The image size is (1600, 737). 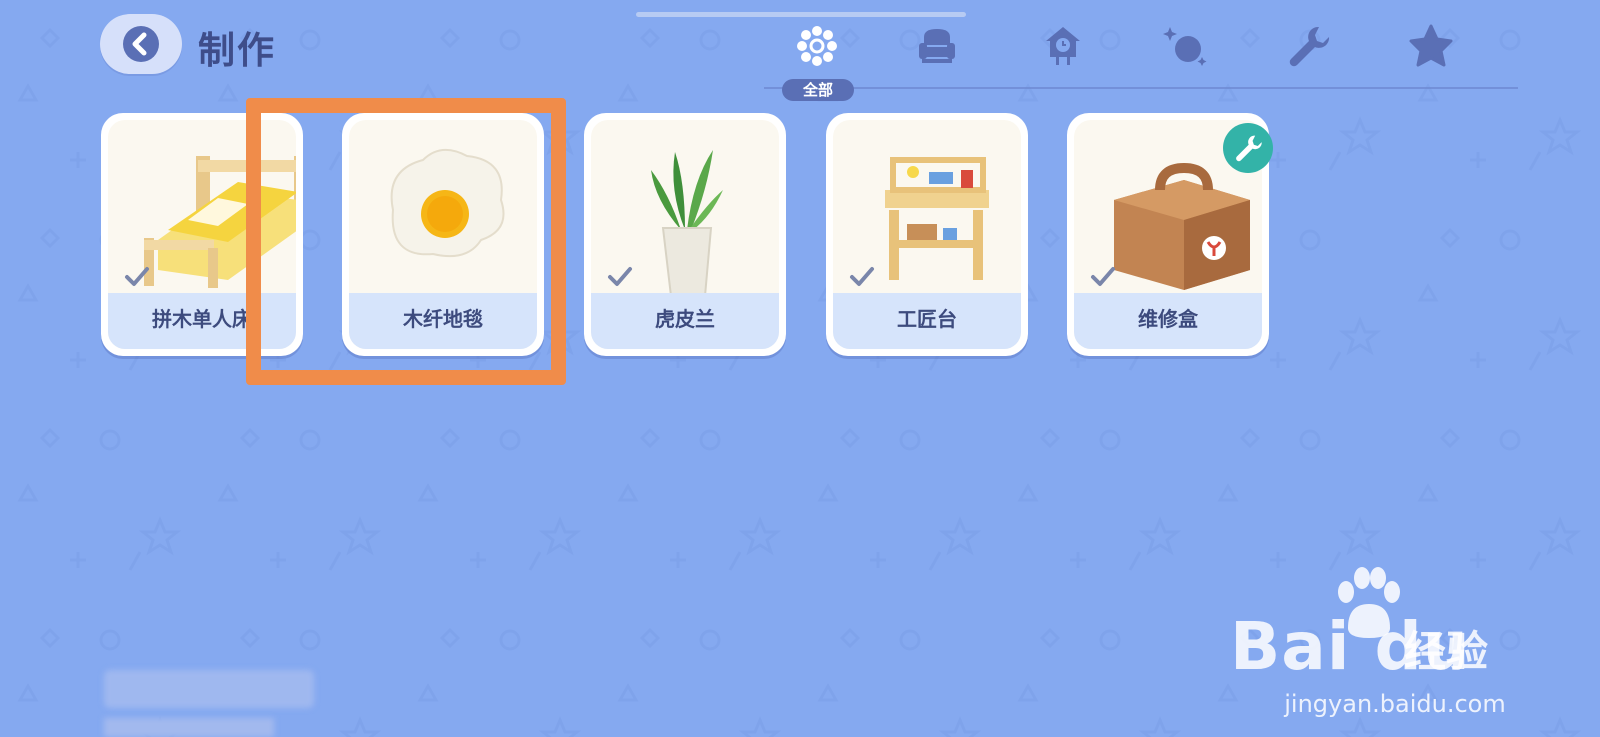 I want to click on page-title: 制作, so click(x=237, y=50).